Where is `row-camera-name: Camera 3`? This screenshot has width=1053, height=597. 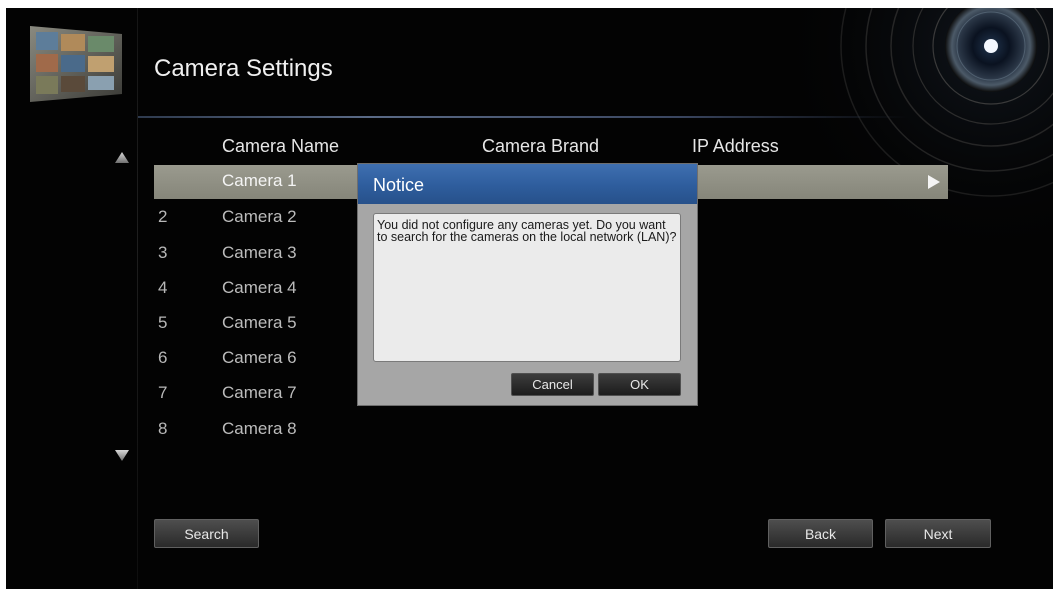 row-camera-name: Camera 3 is located at coordinates (259, 252).